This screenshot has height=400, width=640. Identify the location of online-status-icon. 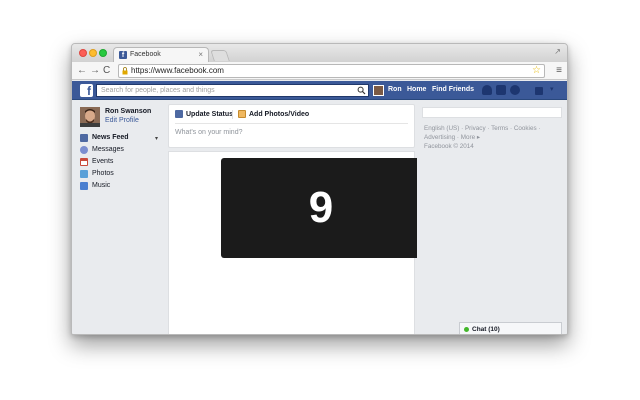
(466, 329).